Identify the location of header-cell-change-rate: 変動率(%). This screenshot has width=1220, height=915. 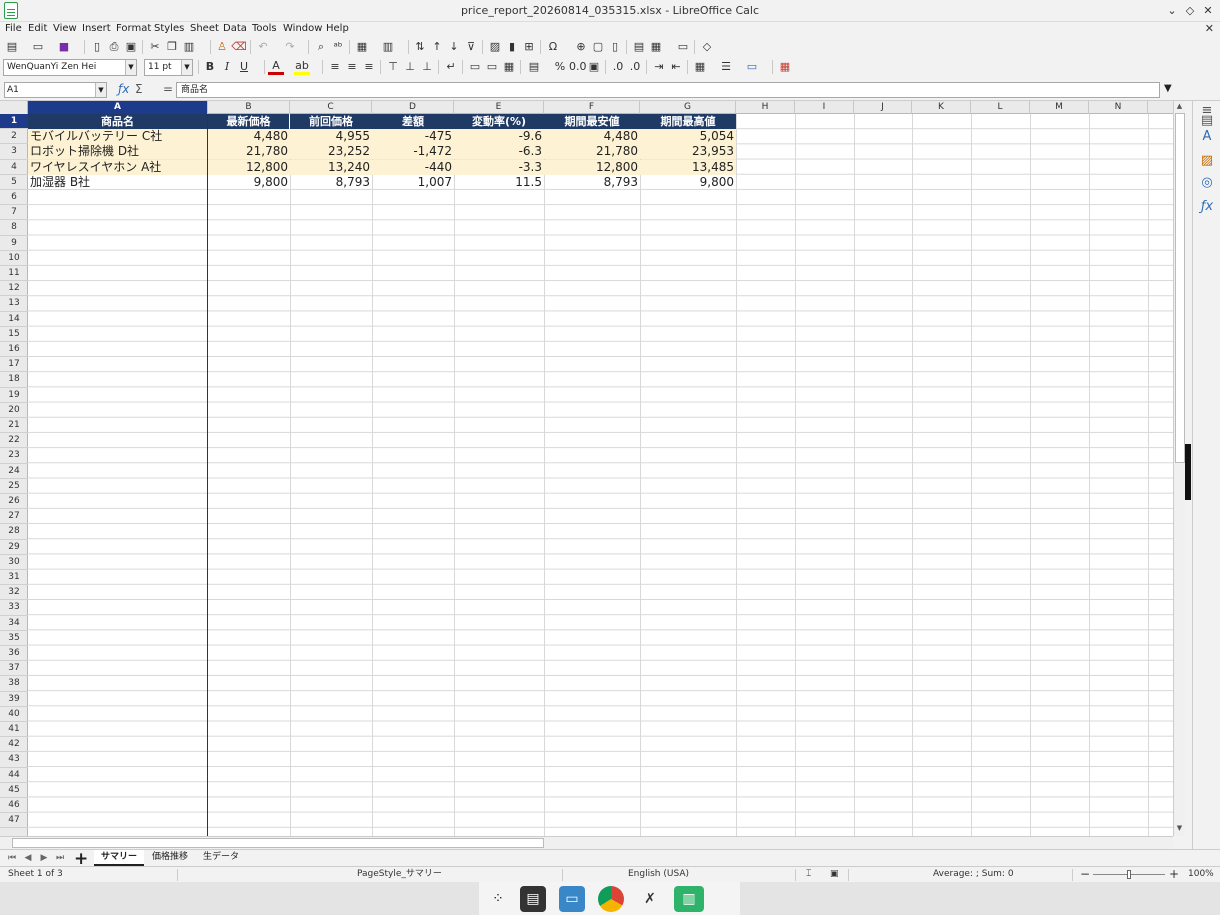
(499, 121).